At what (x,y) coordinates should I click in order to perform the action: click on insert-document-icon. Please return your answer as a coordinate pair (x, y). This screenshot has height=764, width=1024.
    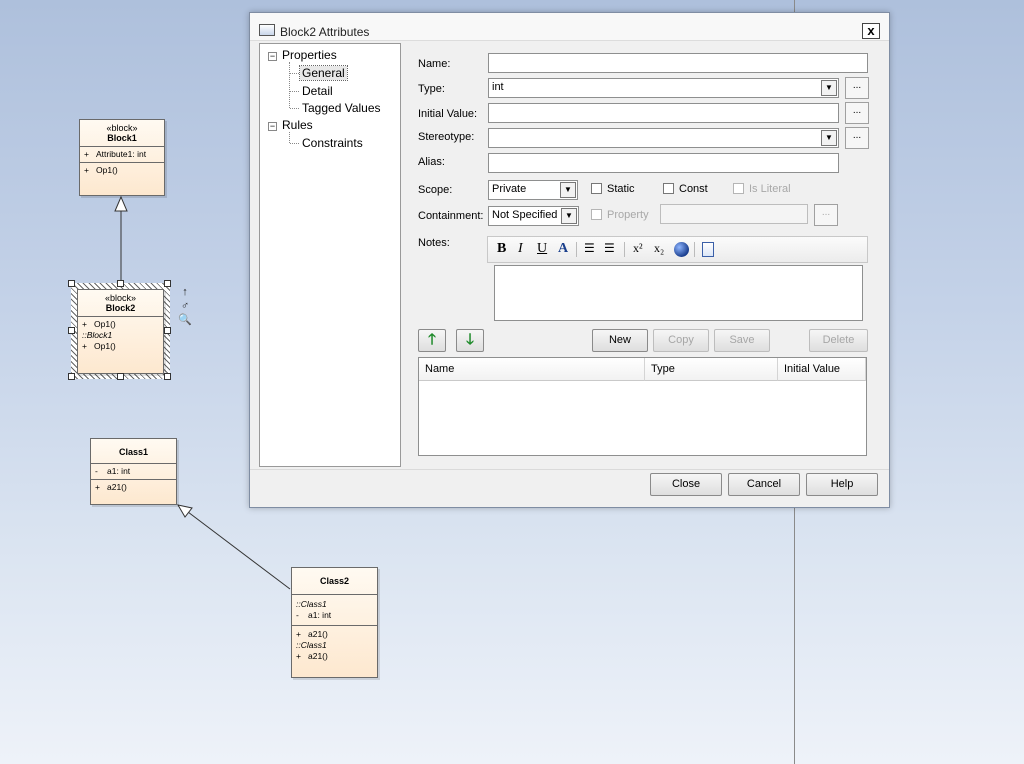
    Looking at the image, I should click on (708, 249).